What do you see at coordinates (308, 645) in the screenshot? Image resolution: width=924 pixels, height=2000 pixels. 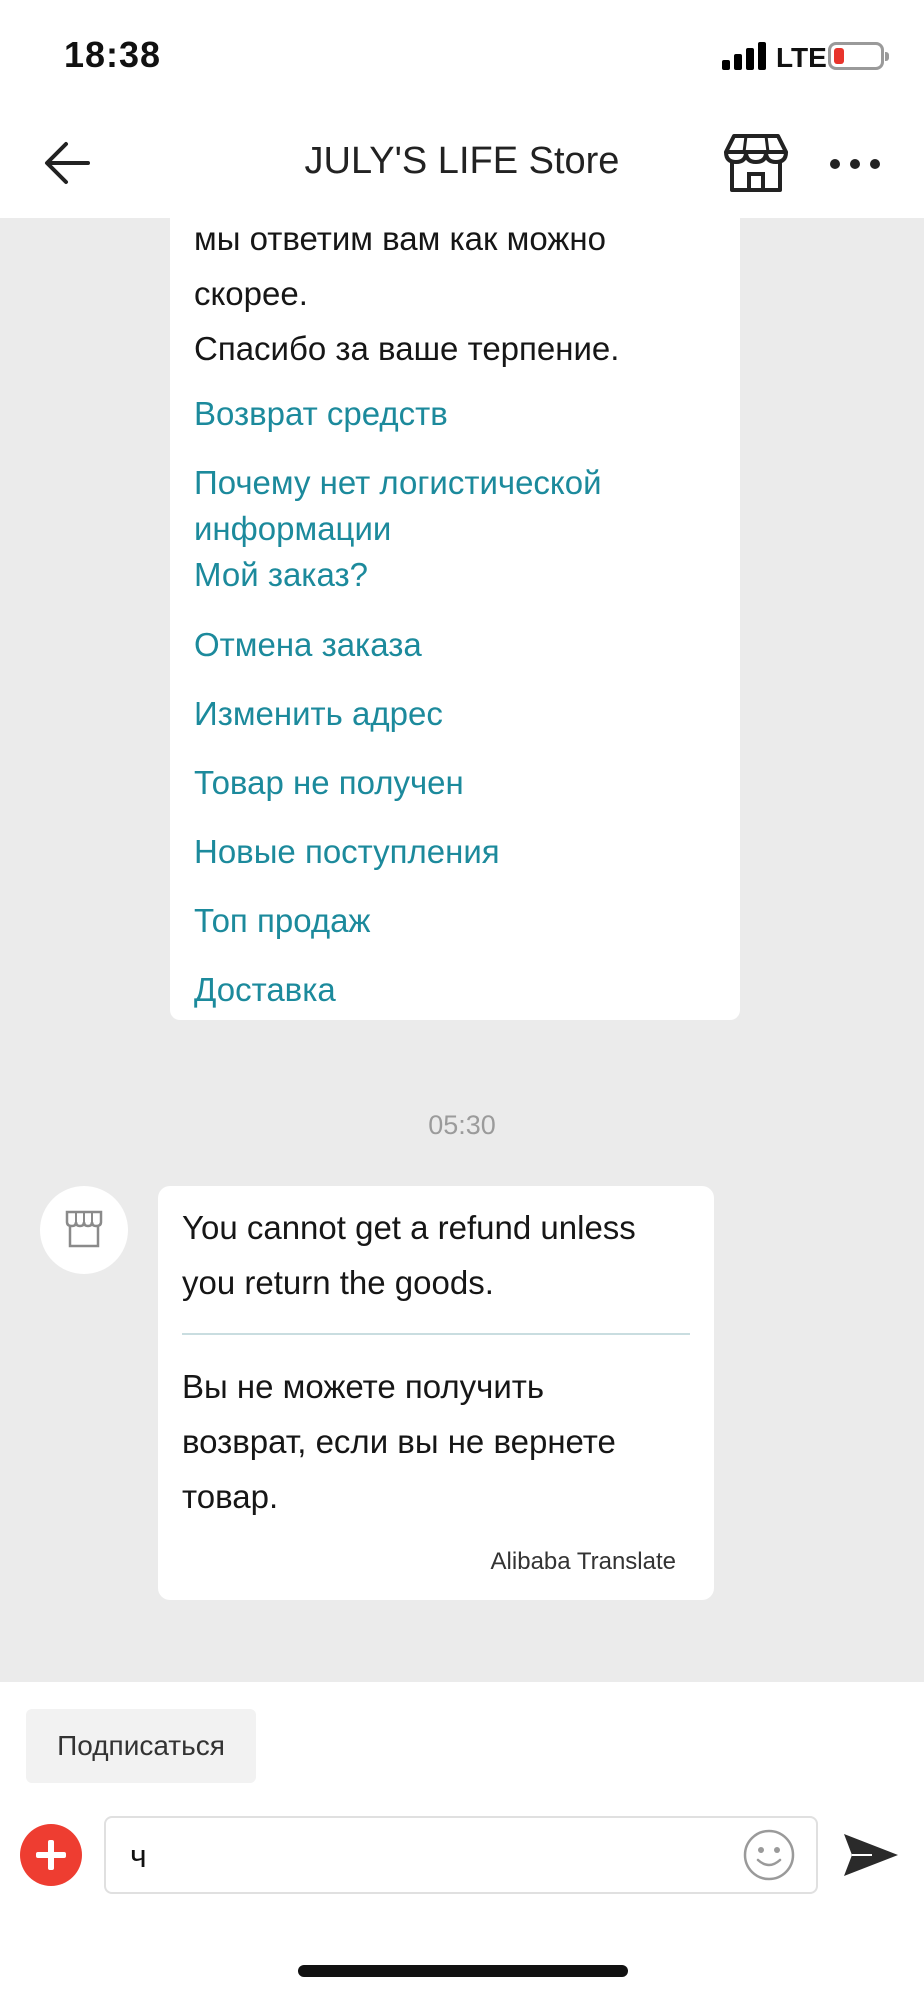 I see `quick-link-cancel-order: Отмена заказа` at bounding box center [308, 645].